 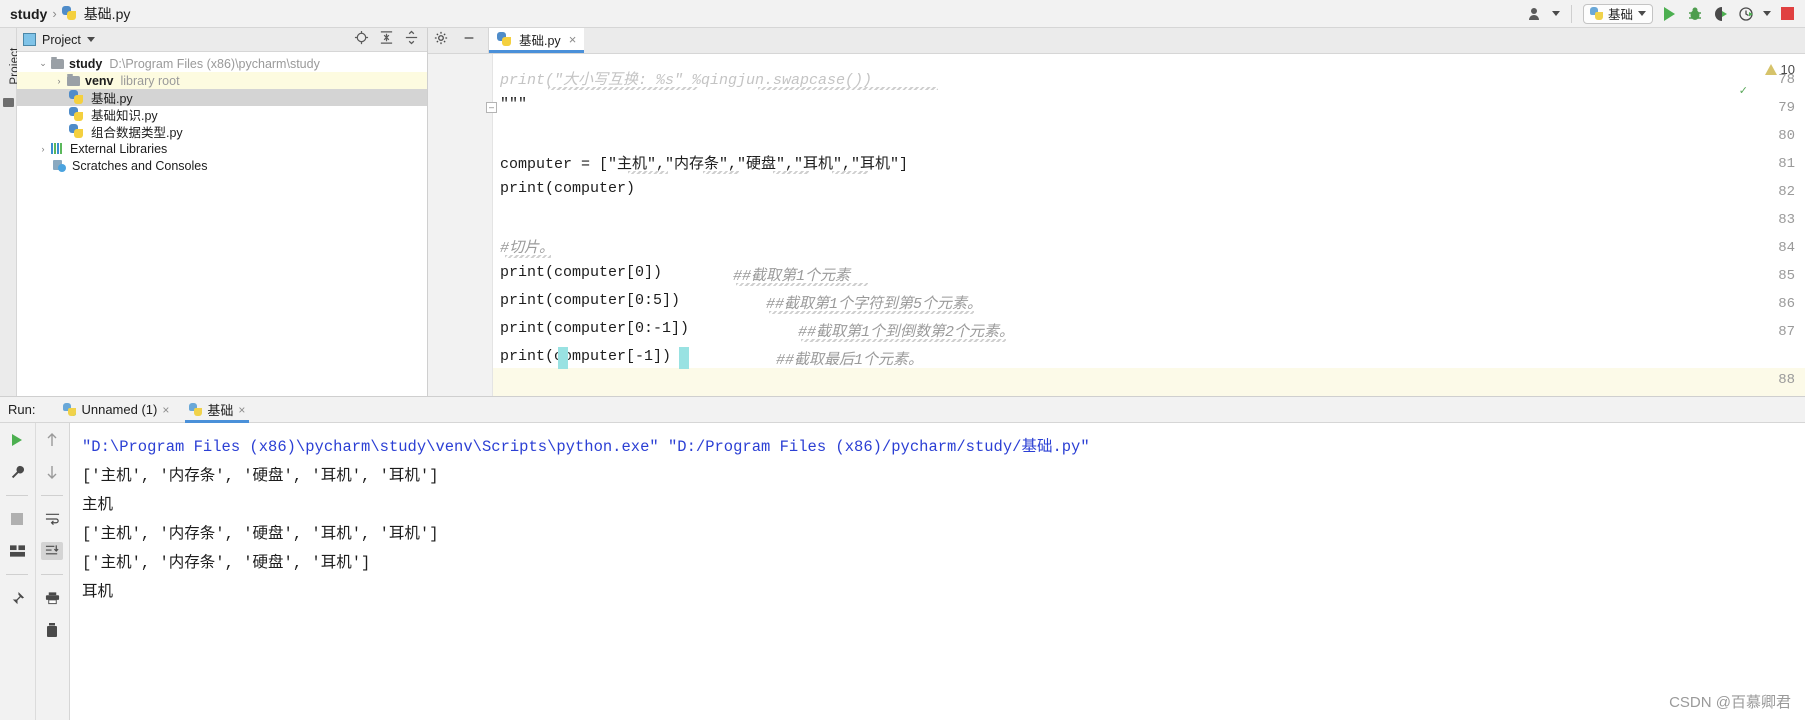 I want to click on up-arrow-icon, so click(x=52, y=440).